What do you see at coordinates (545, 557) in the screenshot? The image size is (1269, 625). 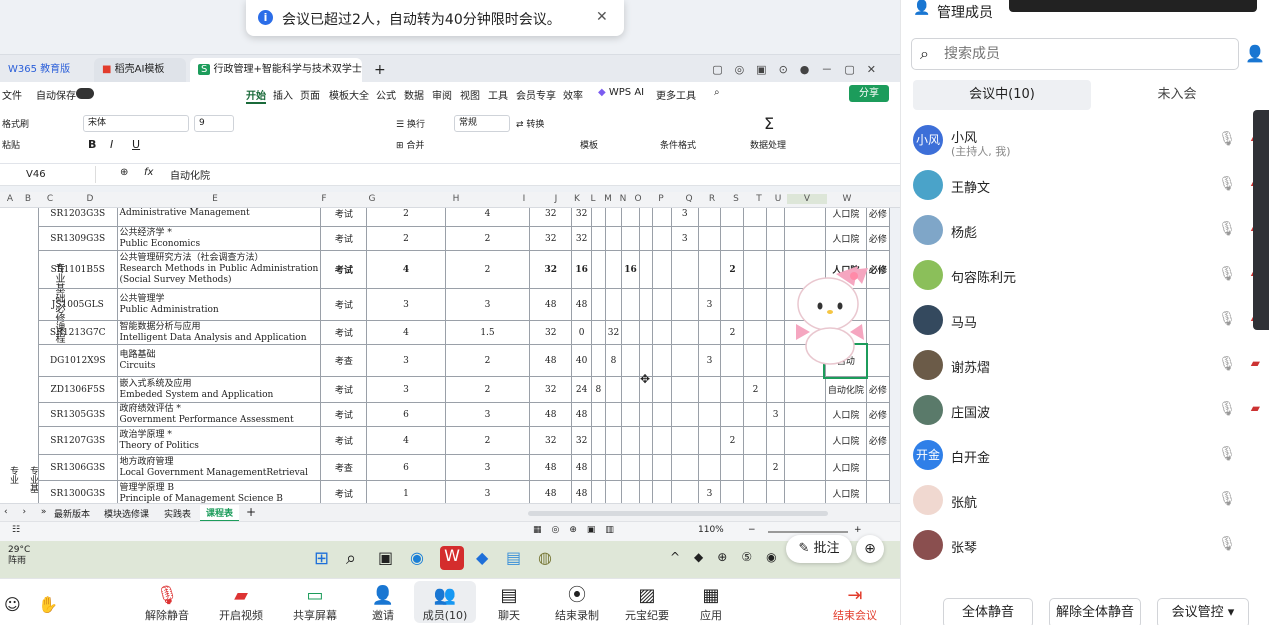 I see `app-icon: ◍` at bounding box center [545, 557].